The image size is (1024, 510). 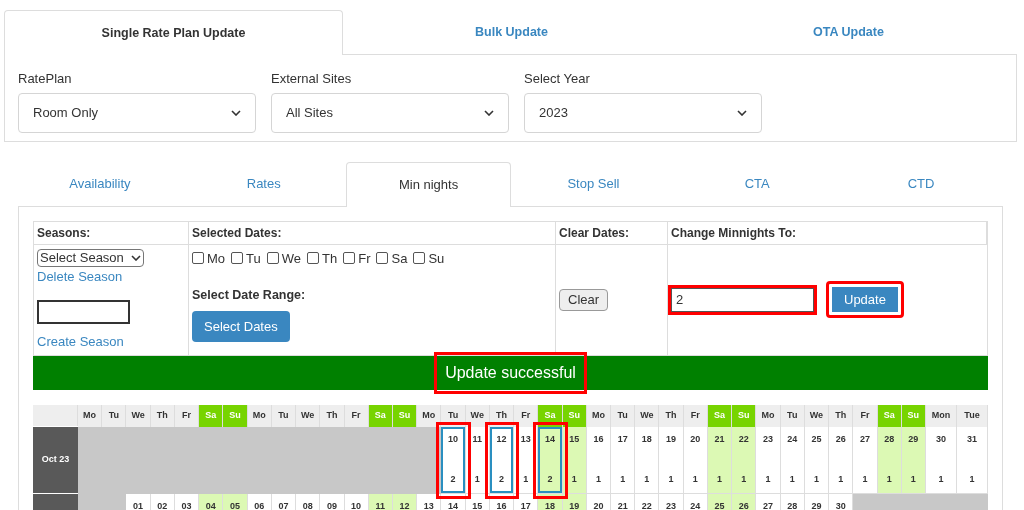 What do you see at coordinates (390, 112) in the screenshot?
I see `dropdown: All Sites` at bounding box center [390, 112].